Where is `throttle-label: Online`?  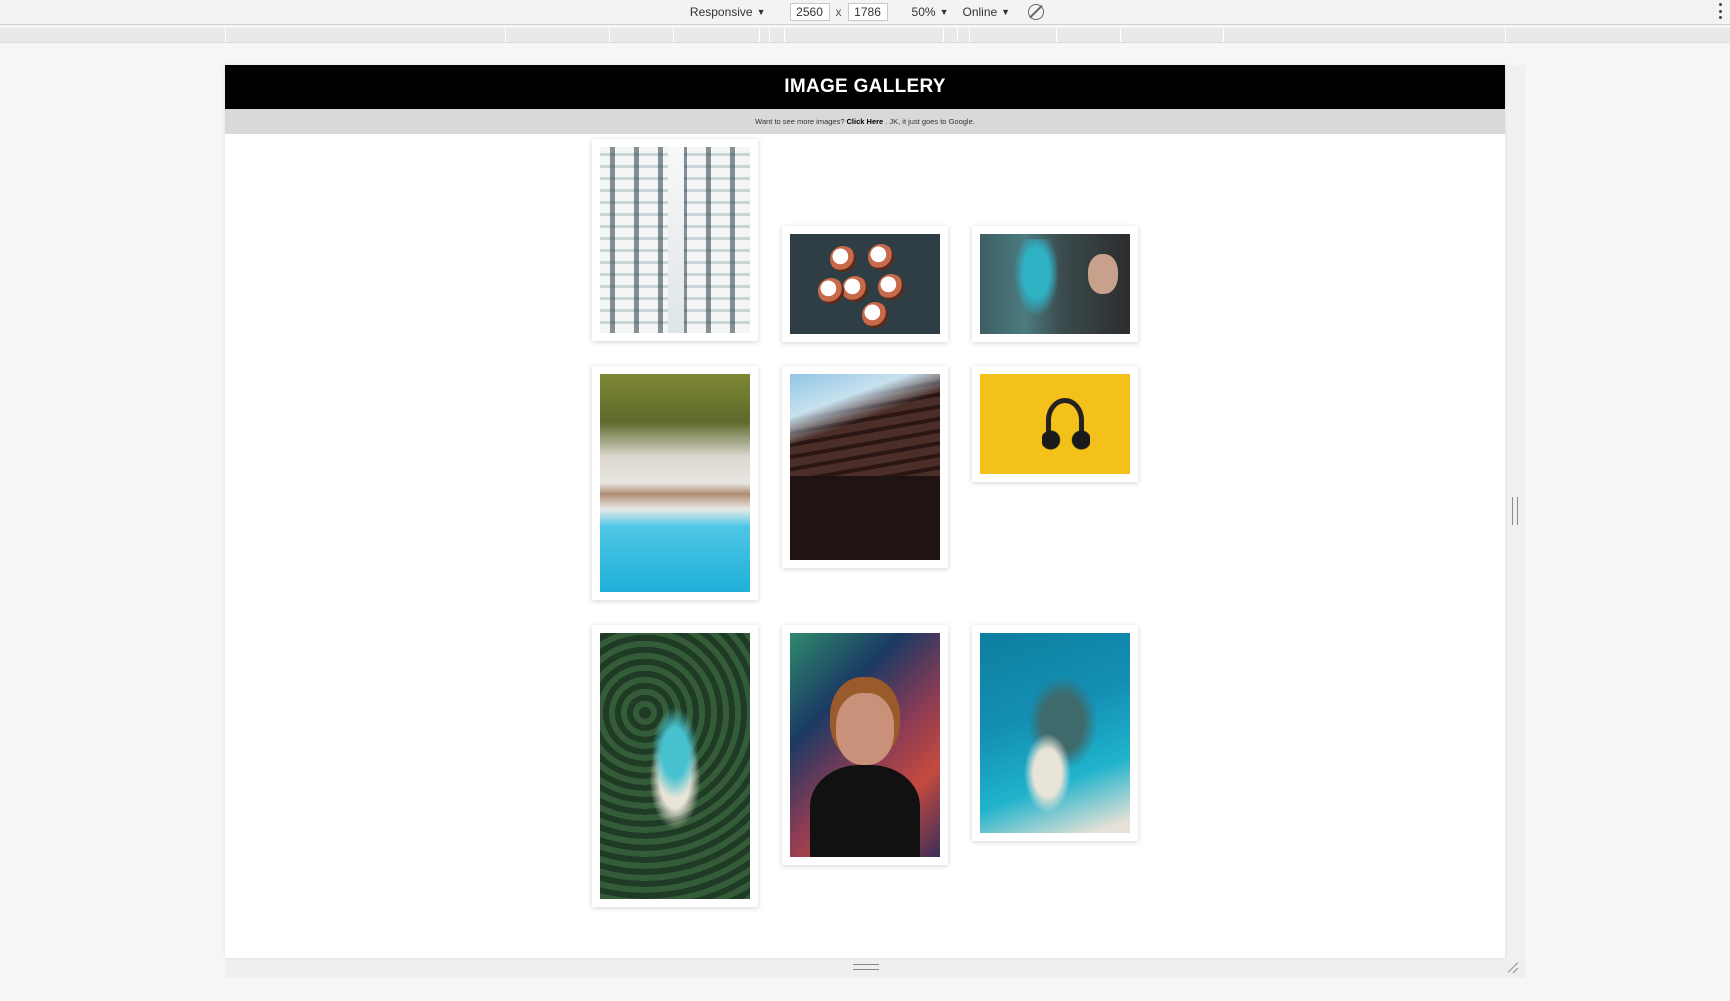 throttle-label: Online is located at coordinates (980, 12).